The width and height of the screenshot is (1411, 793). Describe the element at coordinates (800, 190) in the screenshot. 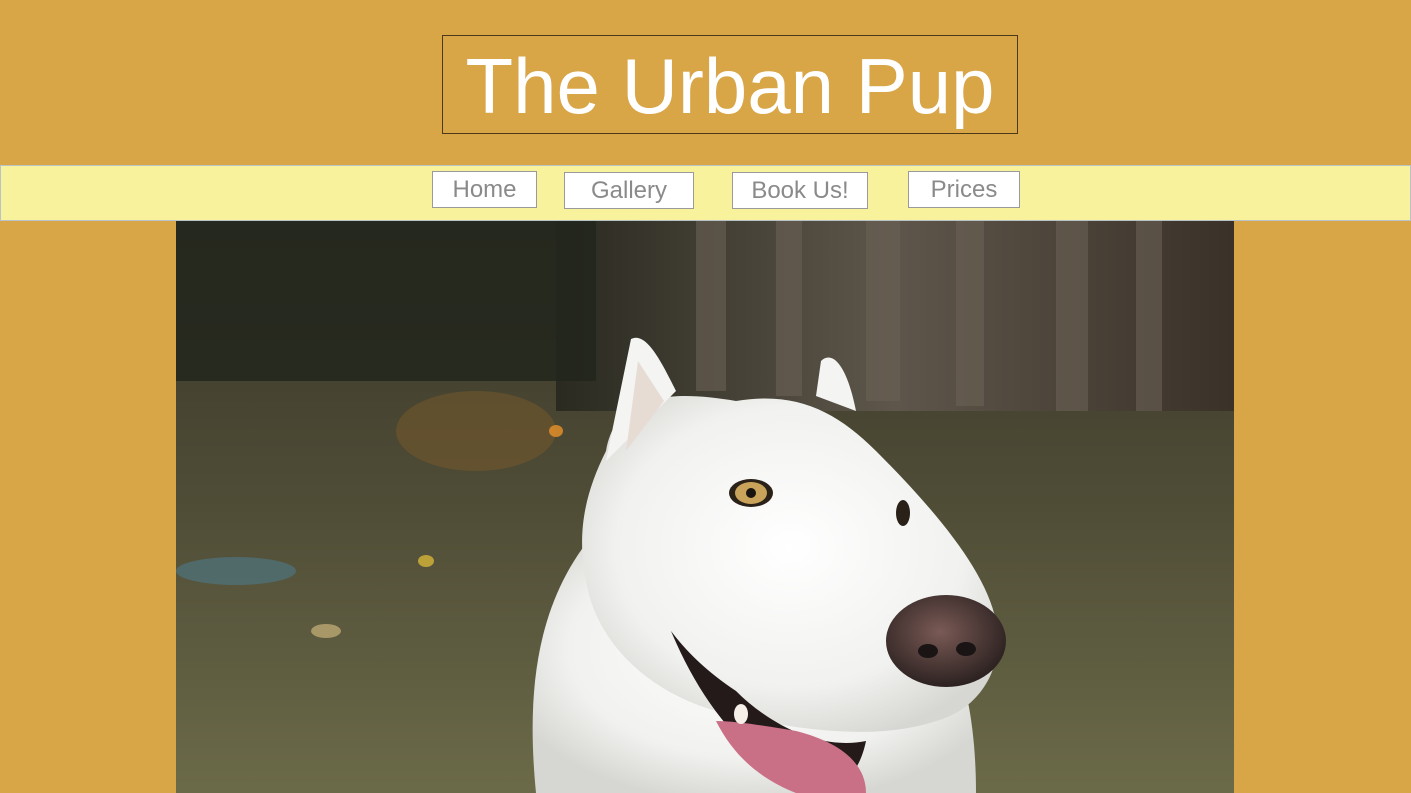

I see `nav-book-us-button: Book Us!` at that location.